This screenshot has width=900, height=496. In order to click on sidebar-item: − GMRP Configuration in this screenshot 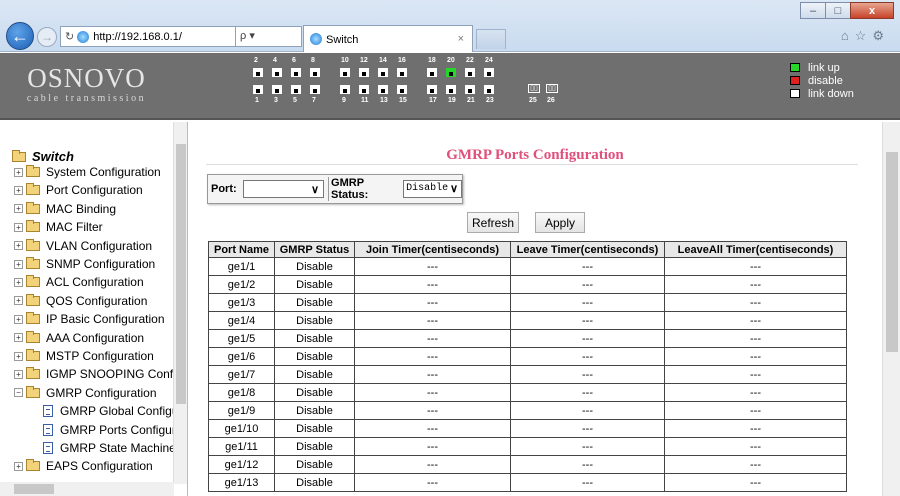, I will do `click(85, 393)`.